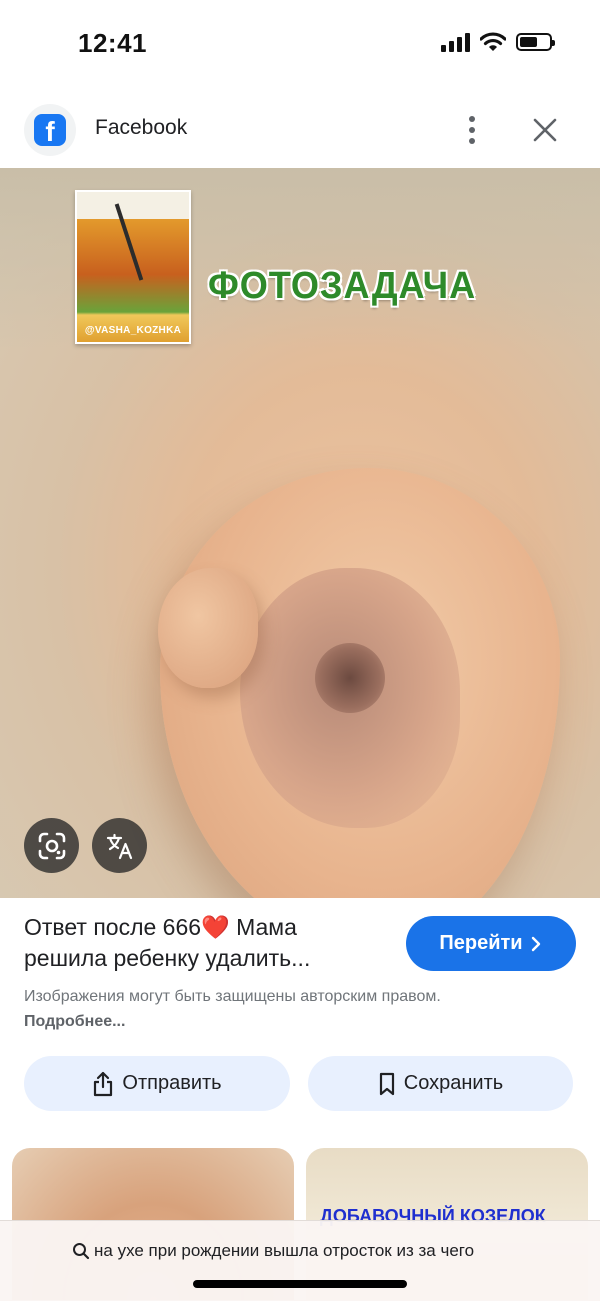 The image size is (600, 1301). I want to click on close-button, so click(545, 130).